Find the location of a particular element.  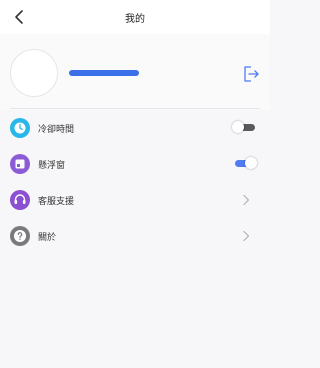

question-icon is located at coordinates (20, 236).